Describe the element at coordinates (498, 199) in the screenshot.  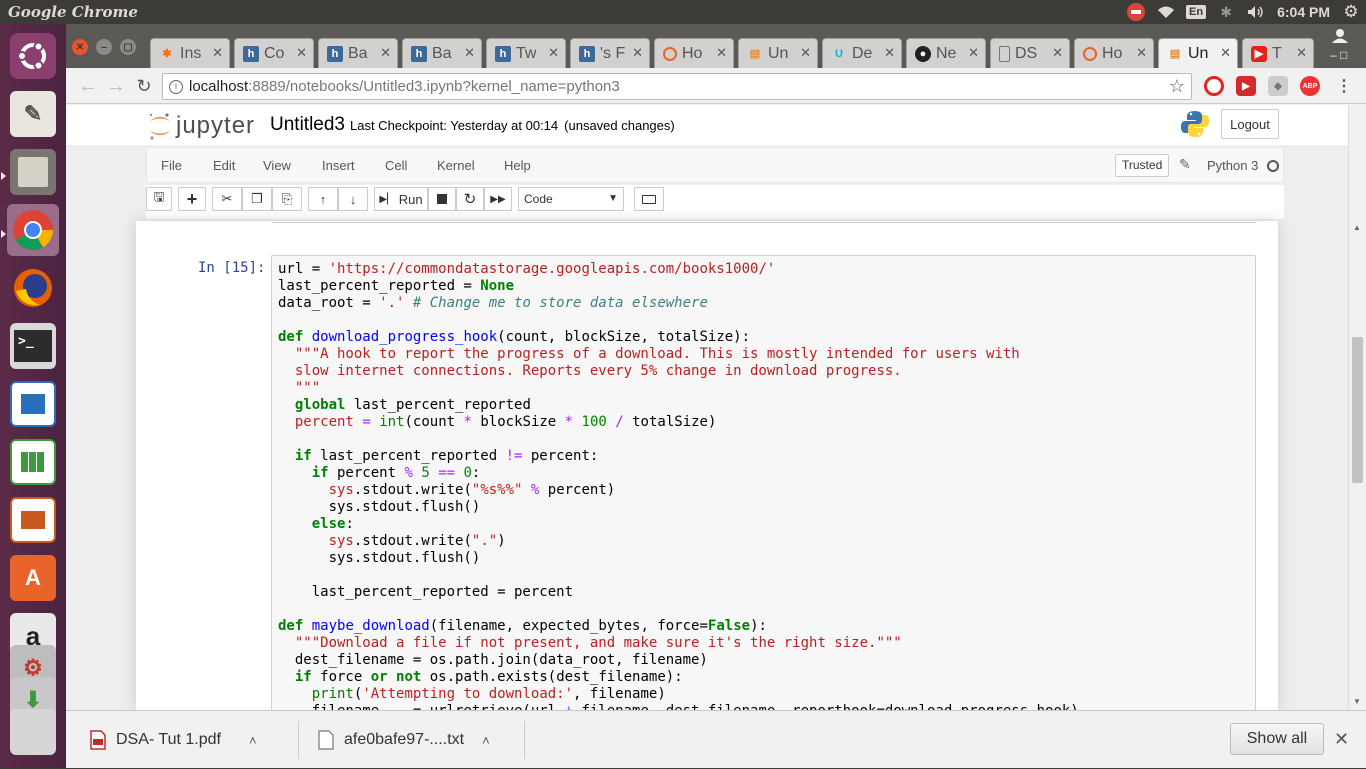
I see `restart-run-all-button: ▶▶` at that location.